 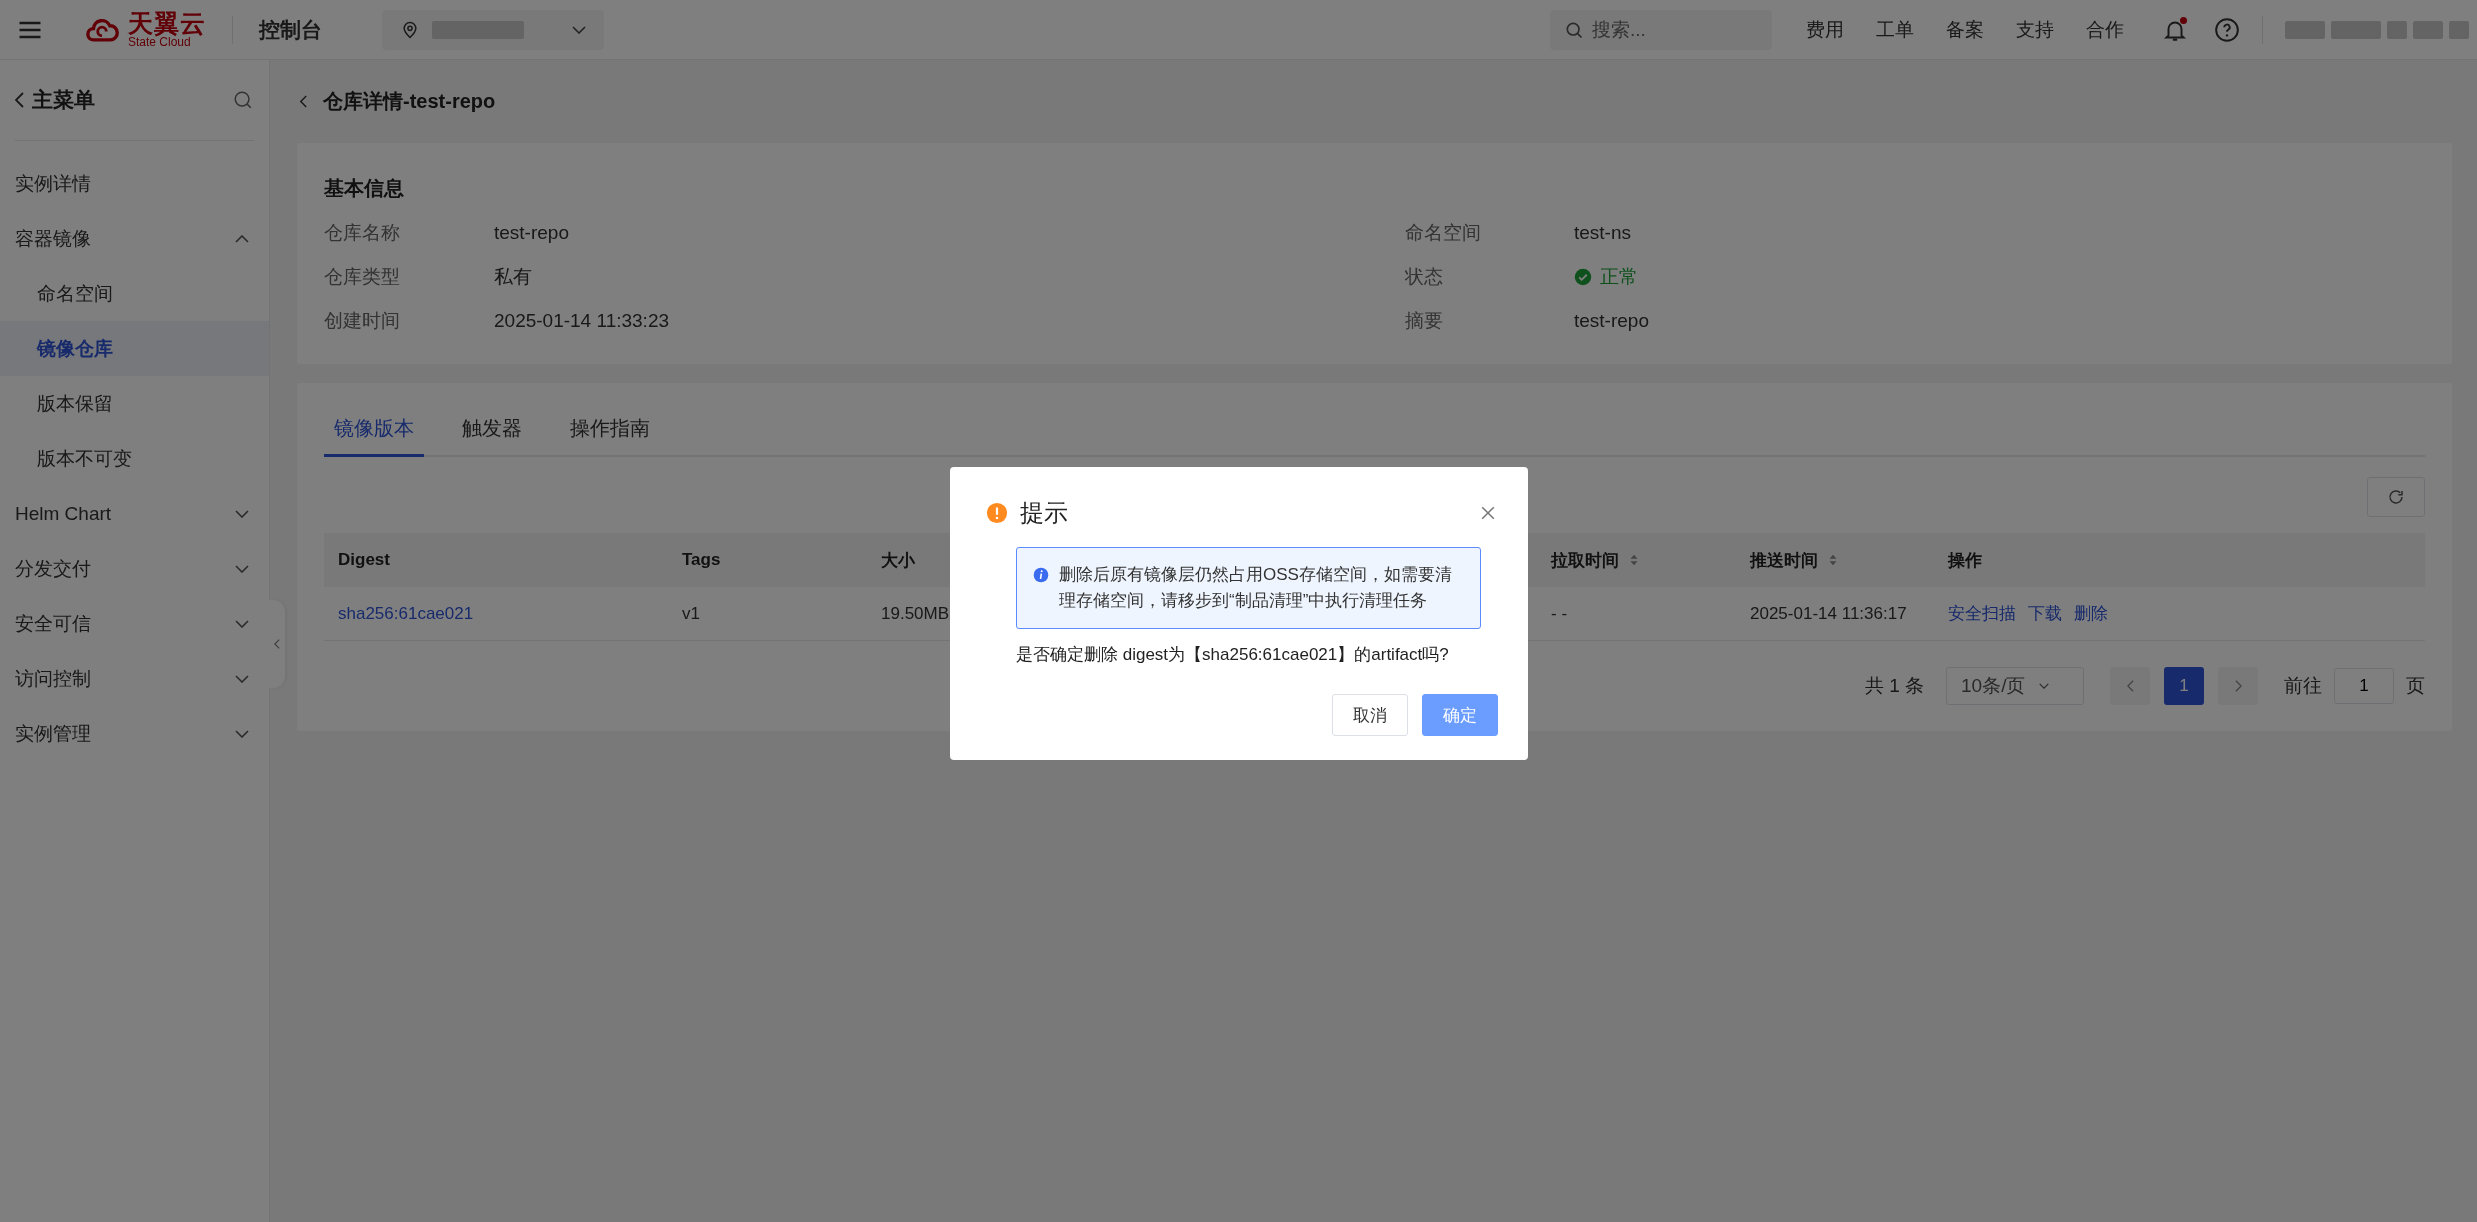 What do you see at coordinates (290, 29) in the screenshot?
I see `console-title: 控制台` at bounding box center [290, 29].